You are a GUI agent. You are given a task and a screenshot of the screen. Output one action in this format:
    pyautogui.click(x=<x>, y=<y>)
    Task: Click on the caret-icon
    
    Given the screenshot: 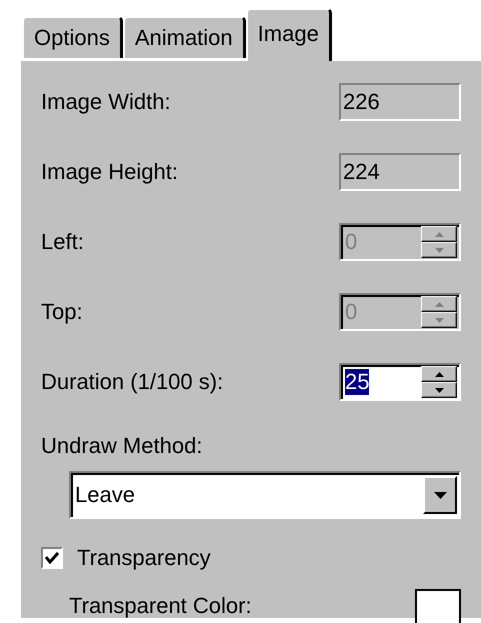 What is the action you would take?
    pyautogui.click(x=440, y=495)
    